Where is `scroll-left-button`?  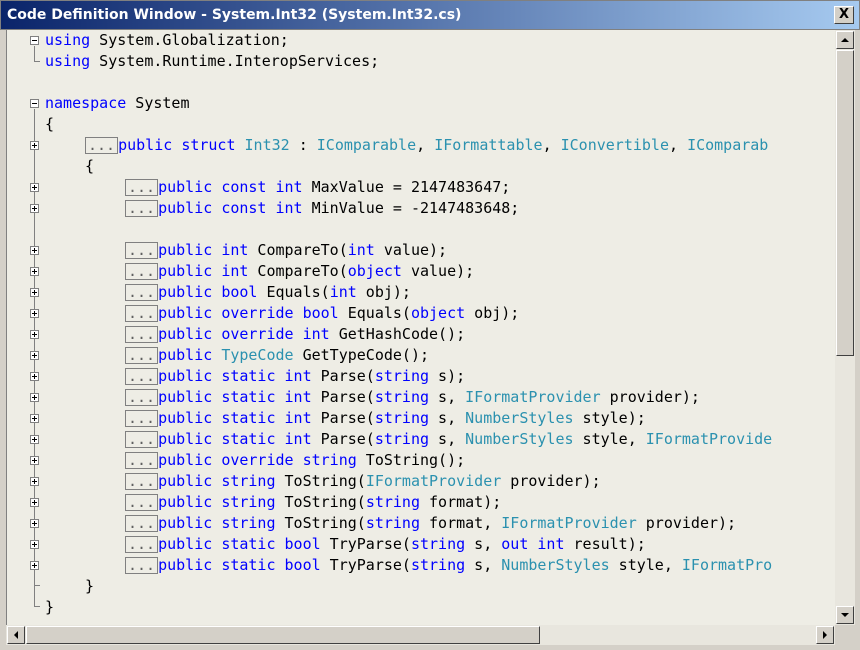 scroll-left-button is located at coordinates (16, 635).